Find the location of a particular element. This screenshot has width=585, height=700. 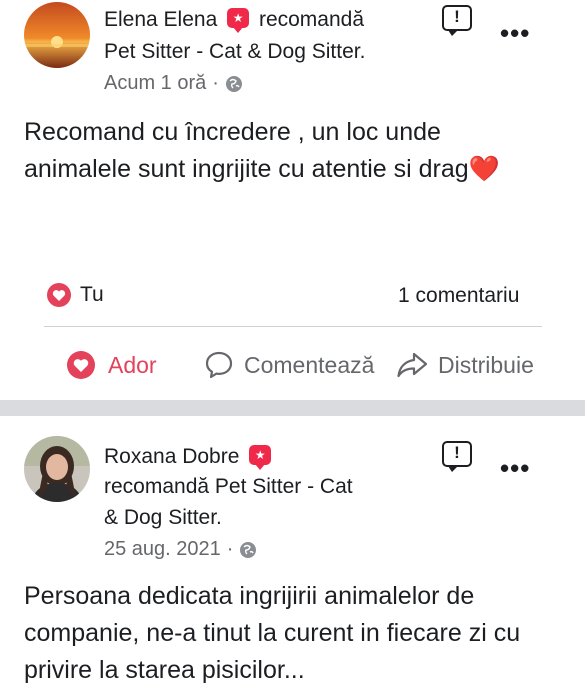

comment-button: Comentează is located at coordinates (289, 365).